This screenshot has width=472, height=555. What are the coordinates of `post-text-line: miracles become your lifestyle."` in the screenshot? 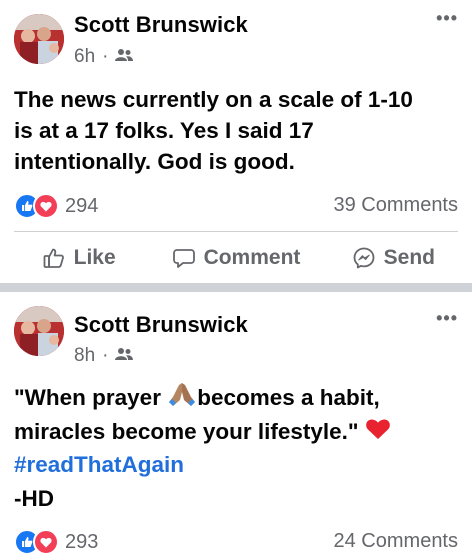 It's located at (236, 432).